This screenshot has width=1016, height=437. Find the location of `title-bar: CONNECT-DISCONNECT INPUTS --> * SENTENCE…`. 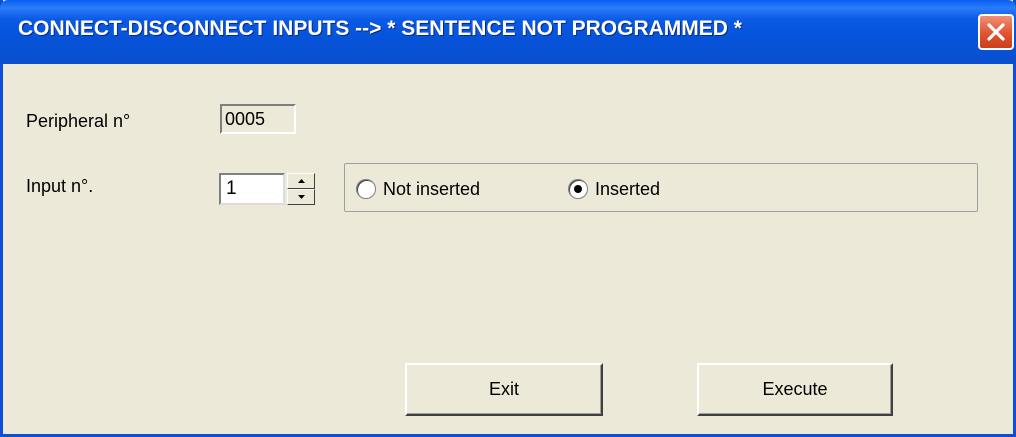

title-bar: CONNECT-DISCONNECT INPUTS --> * SENTENCE… is located at coordinates (508, 32).